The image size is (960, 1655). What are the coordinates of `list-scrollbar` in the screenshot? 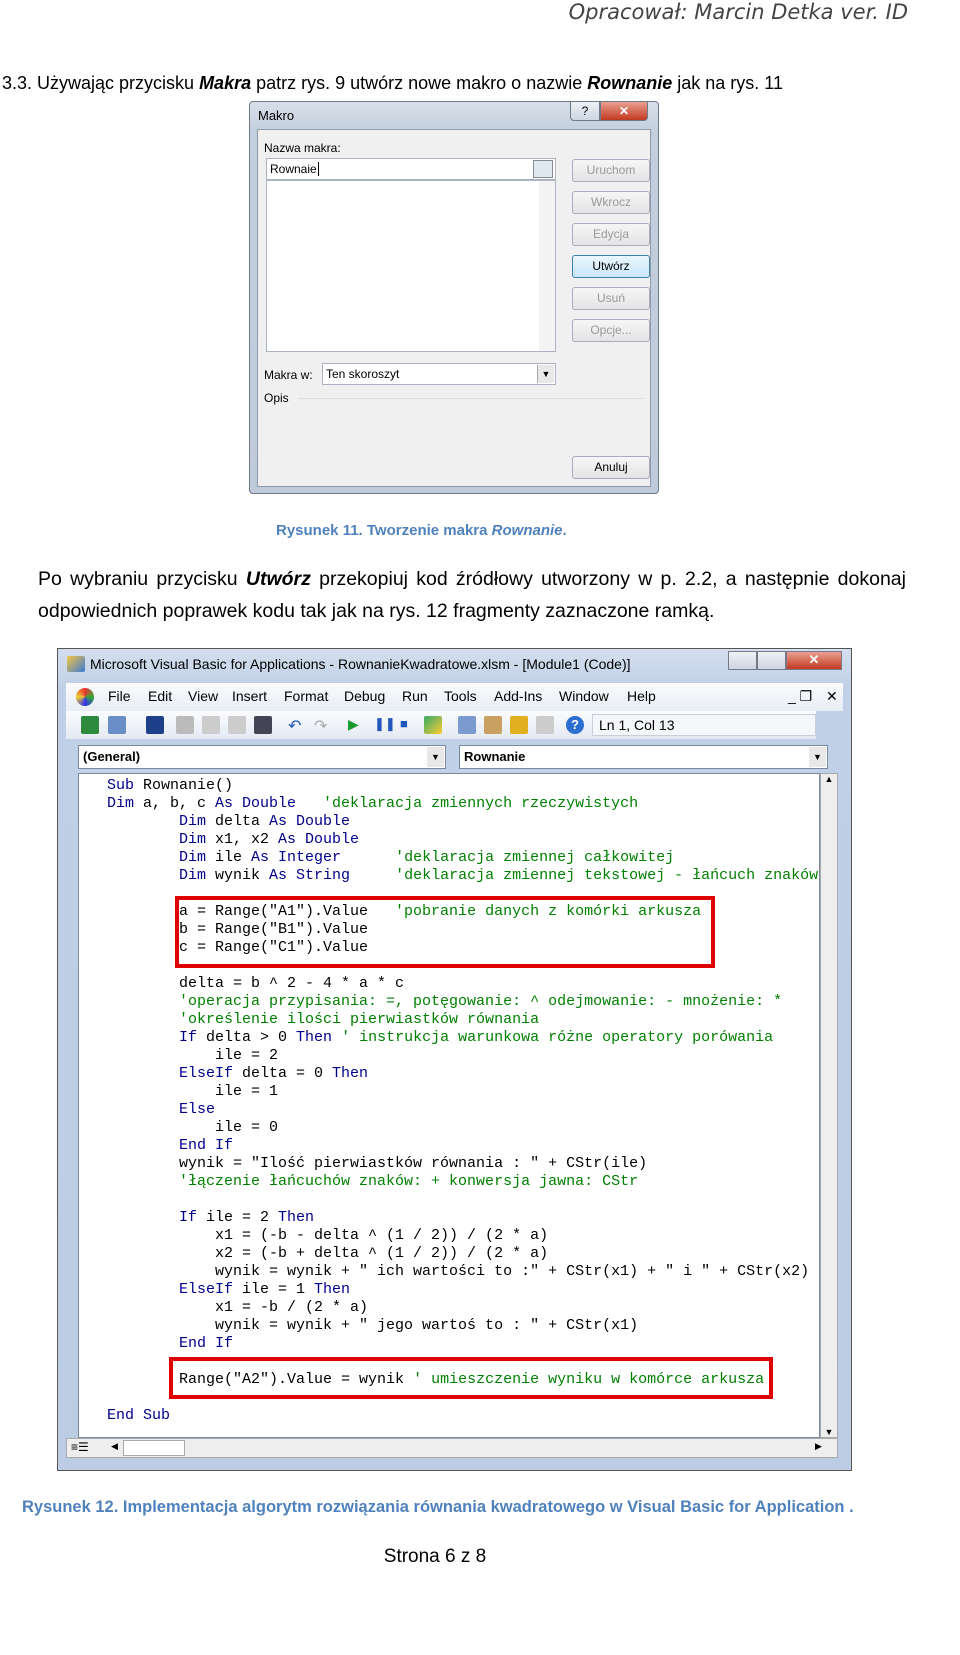 It's located at (547, 266).